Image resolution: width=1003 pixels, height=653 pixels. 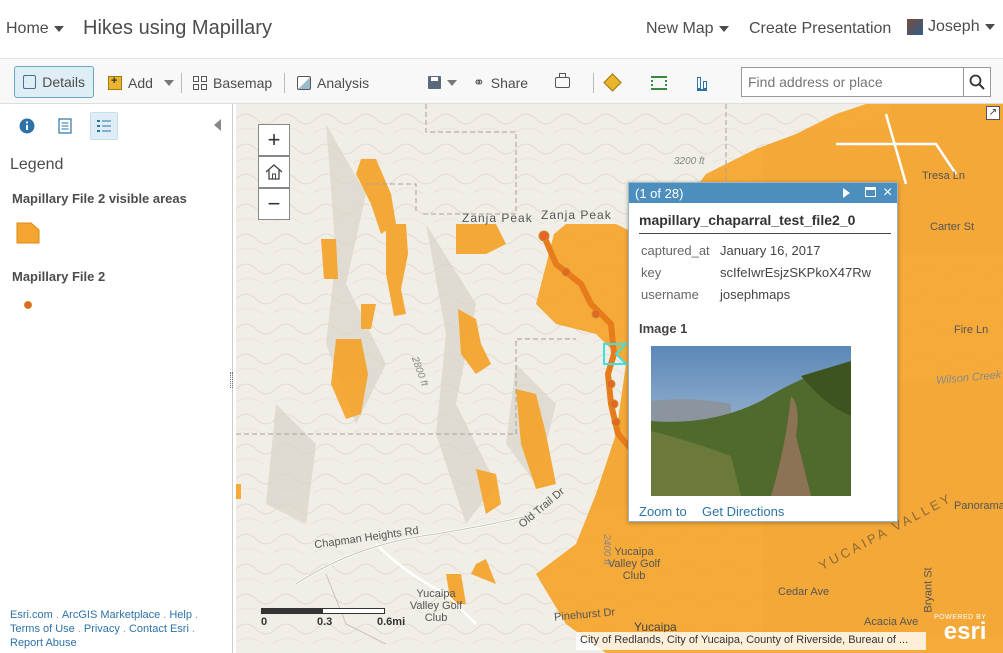 I want to click on map-label: Fire Ln, so click(x=971, y=330).